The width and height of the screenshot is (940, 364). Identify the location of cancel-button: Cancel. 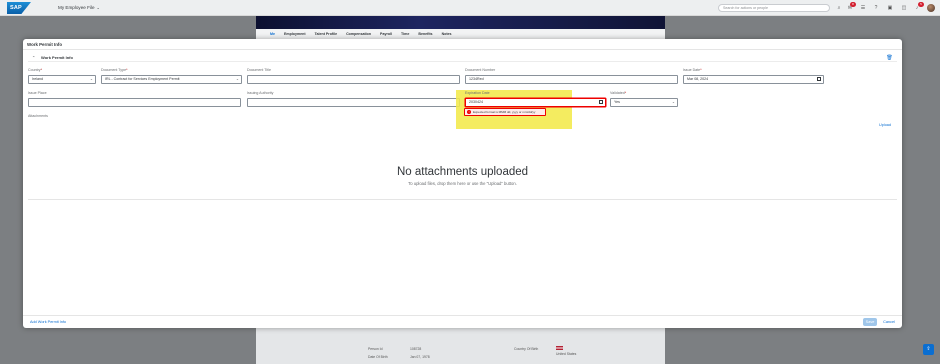
(889, 322).